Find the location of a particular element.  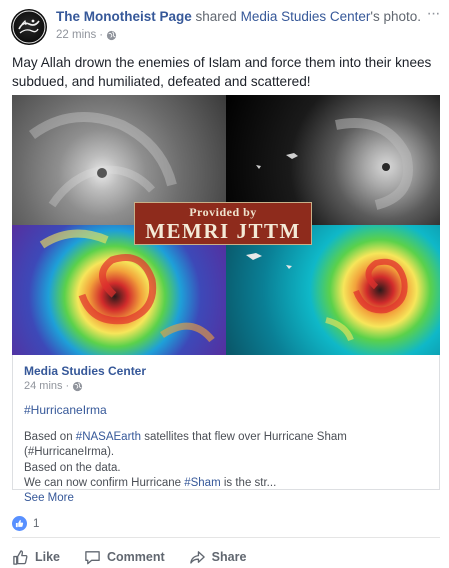

sham-hashtag-link: #Sham is located at coordinates (202, 483).